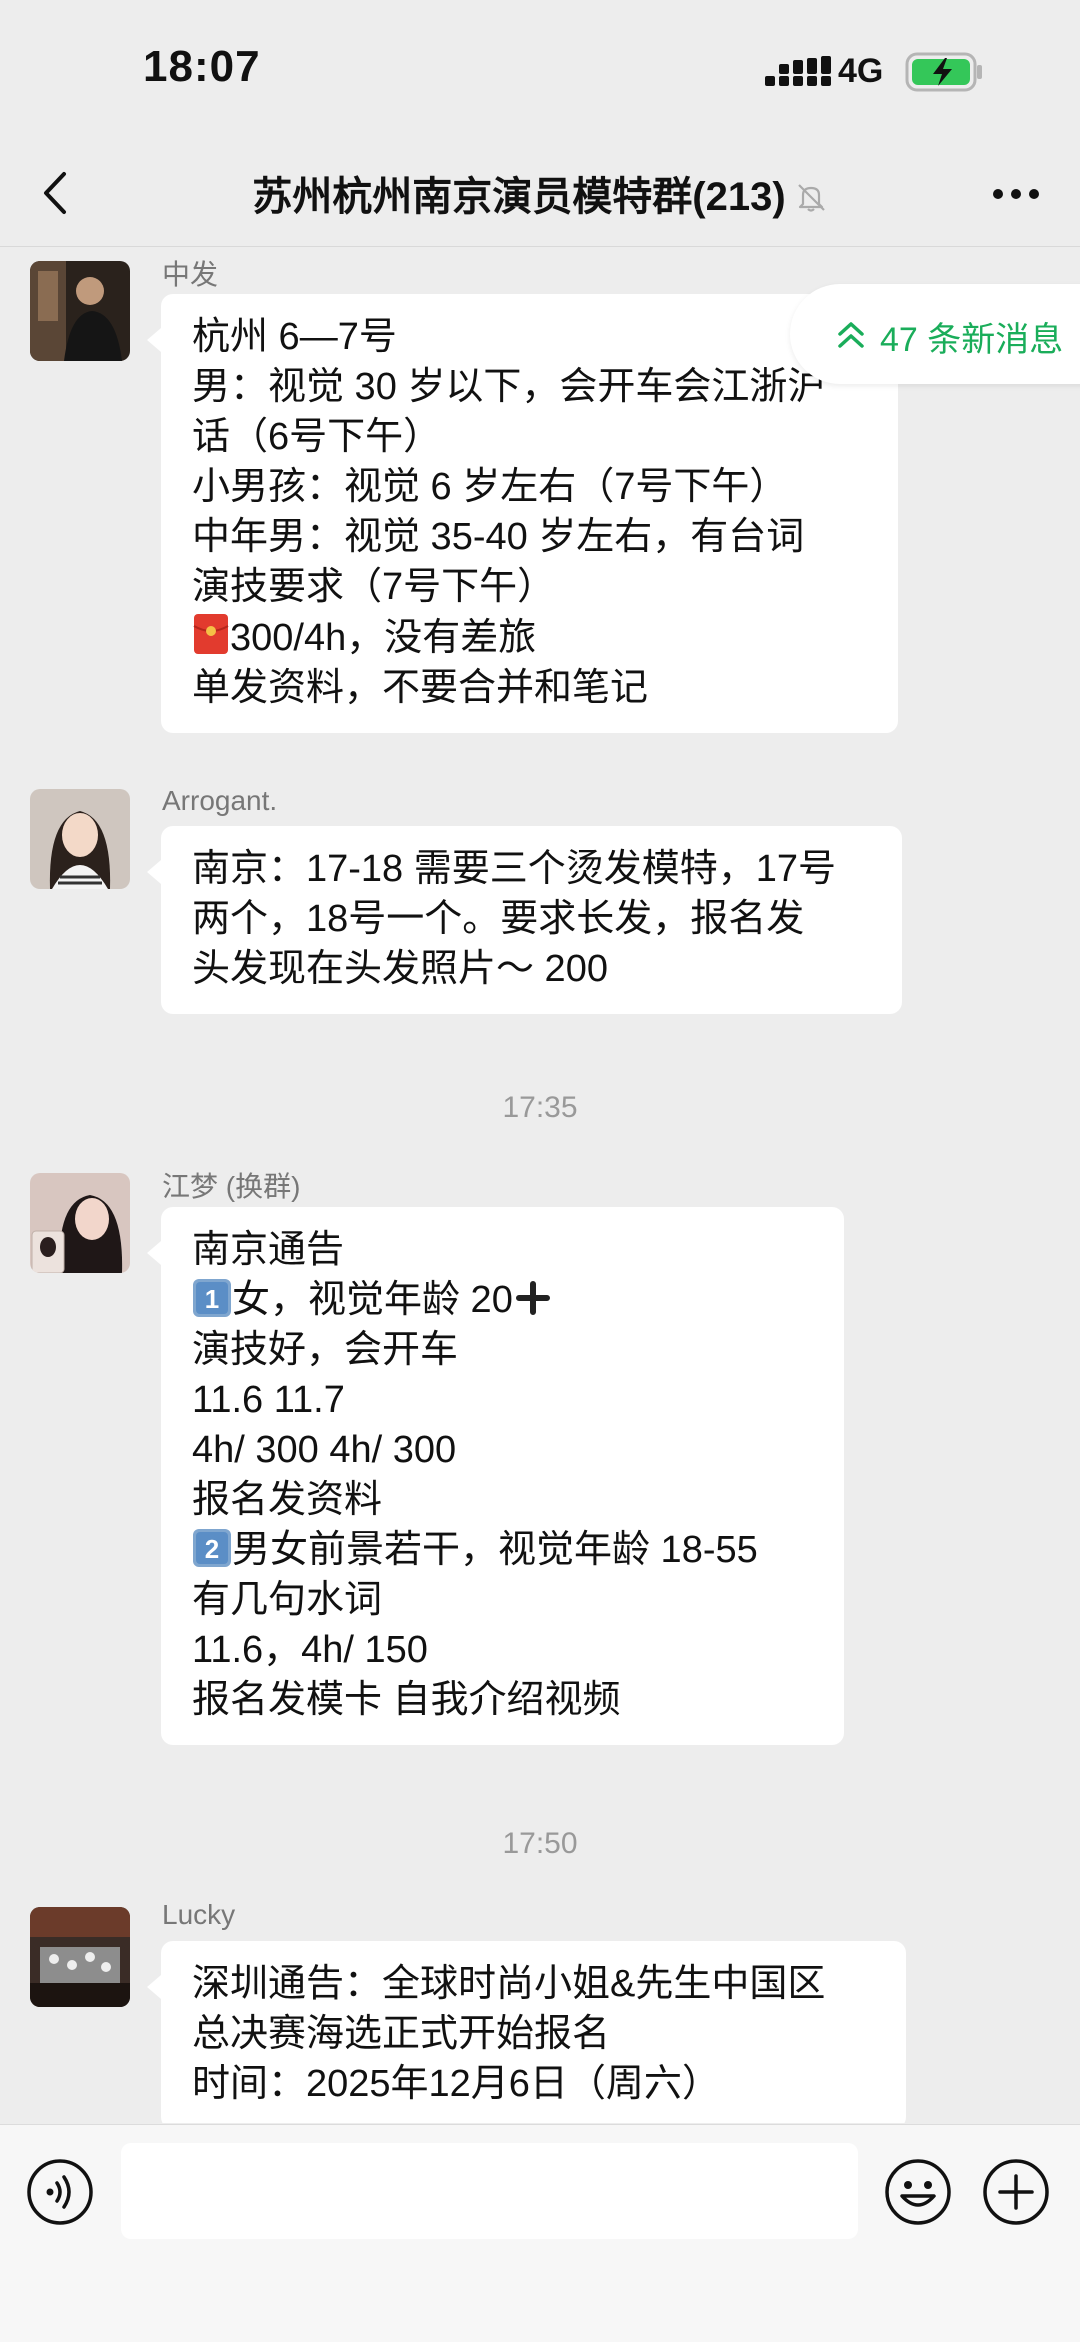 This screenshot has width=1080, height=2342. Describe the element at coordinates (420, 688) in the screenshot. I see `message-line: 单发资料，不要合并和笔记` at that location.